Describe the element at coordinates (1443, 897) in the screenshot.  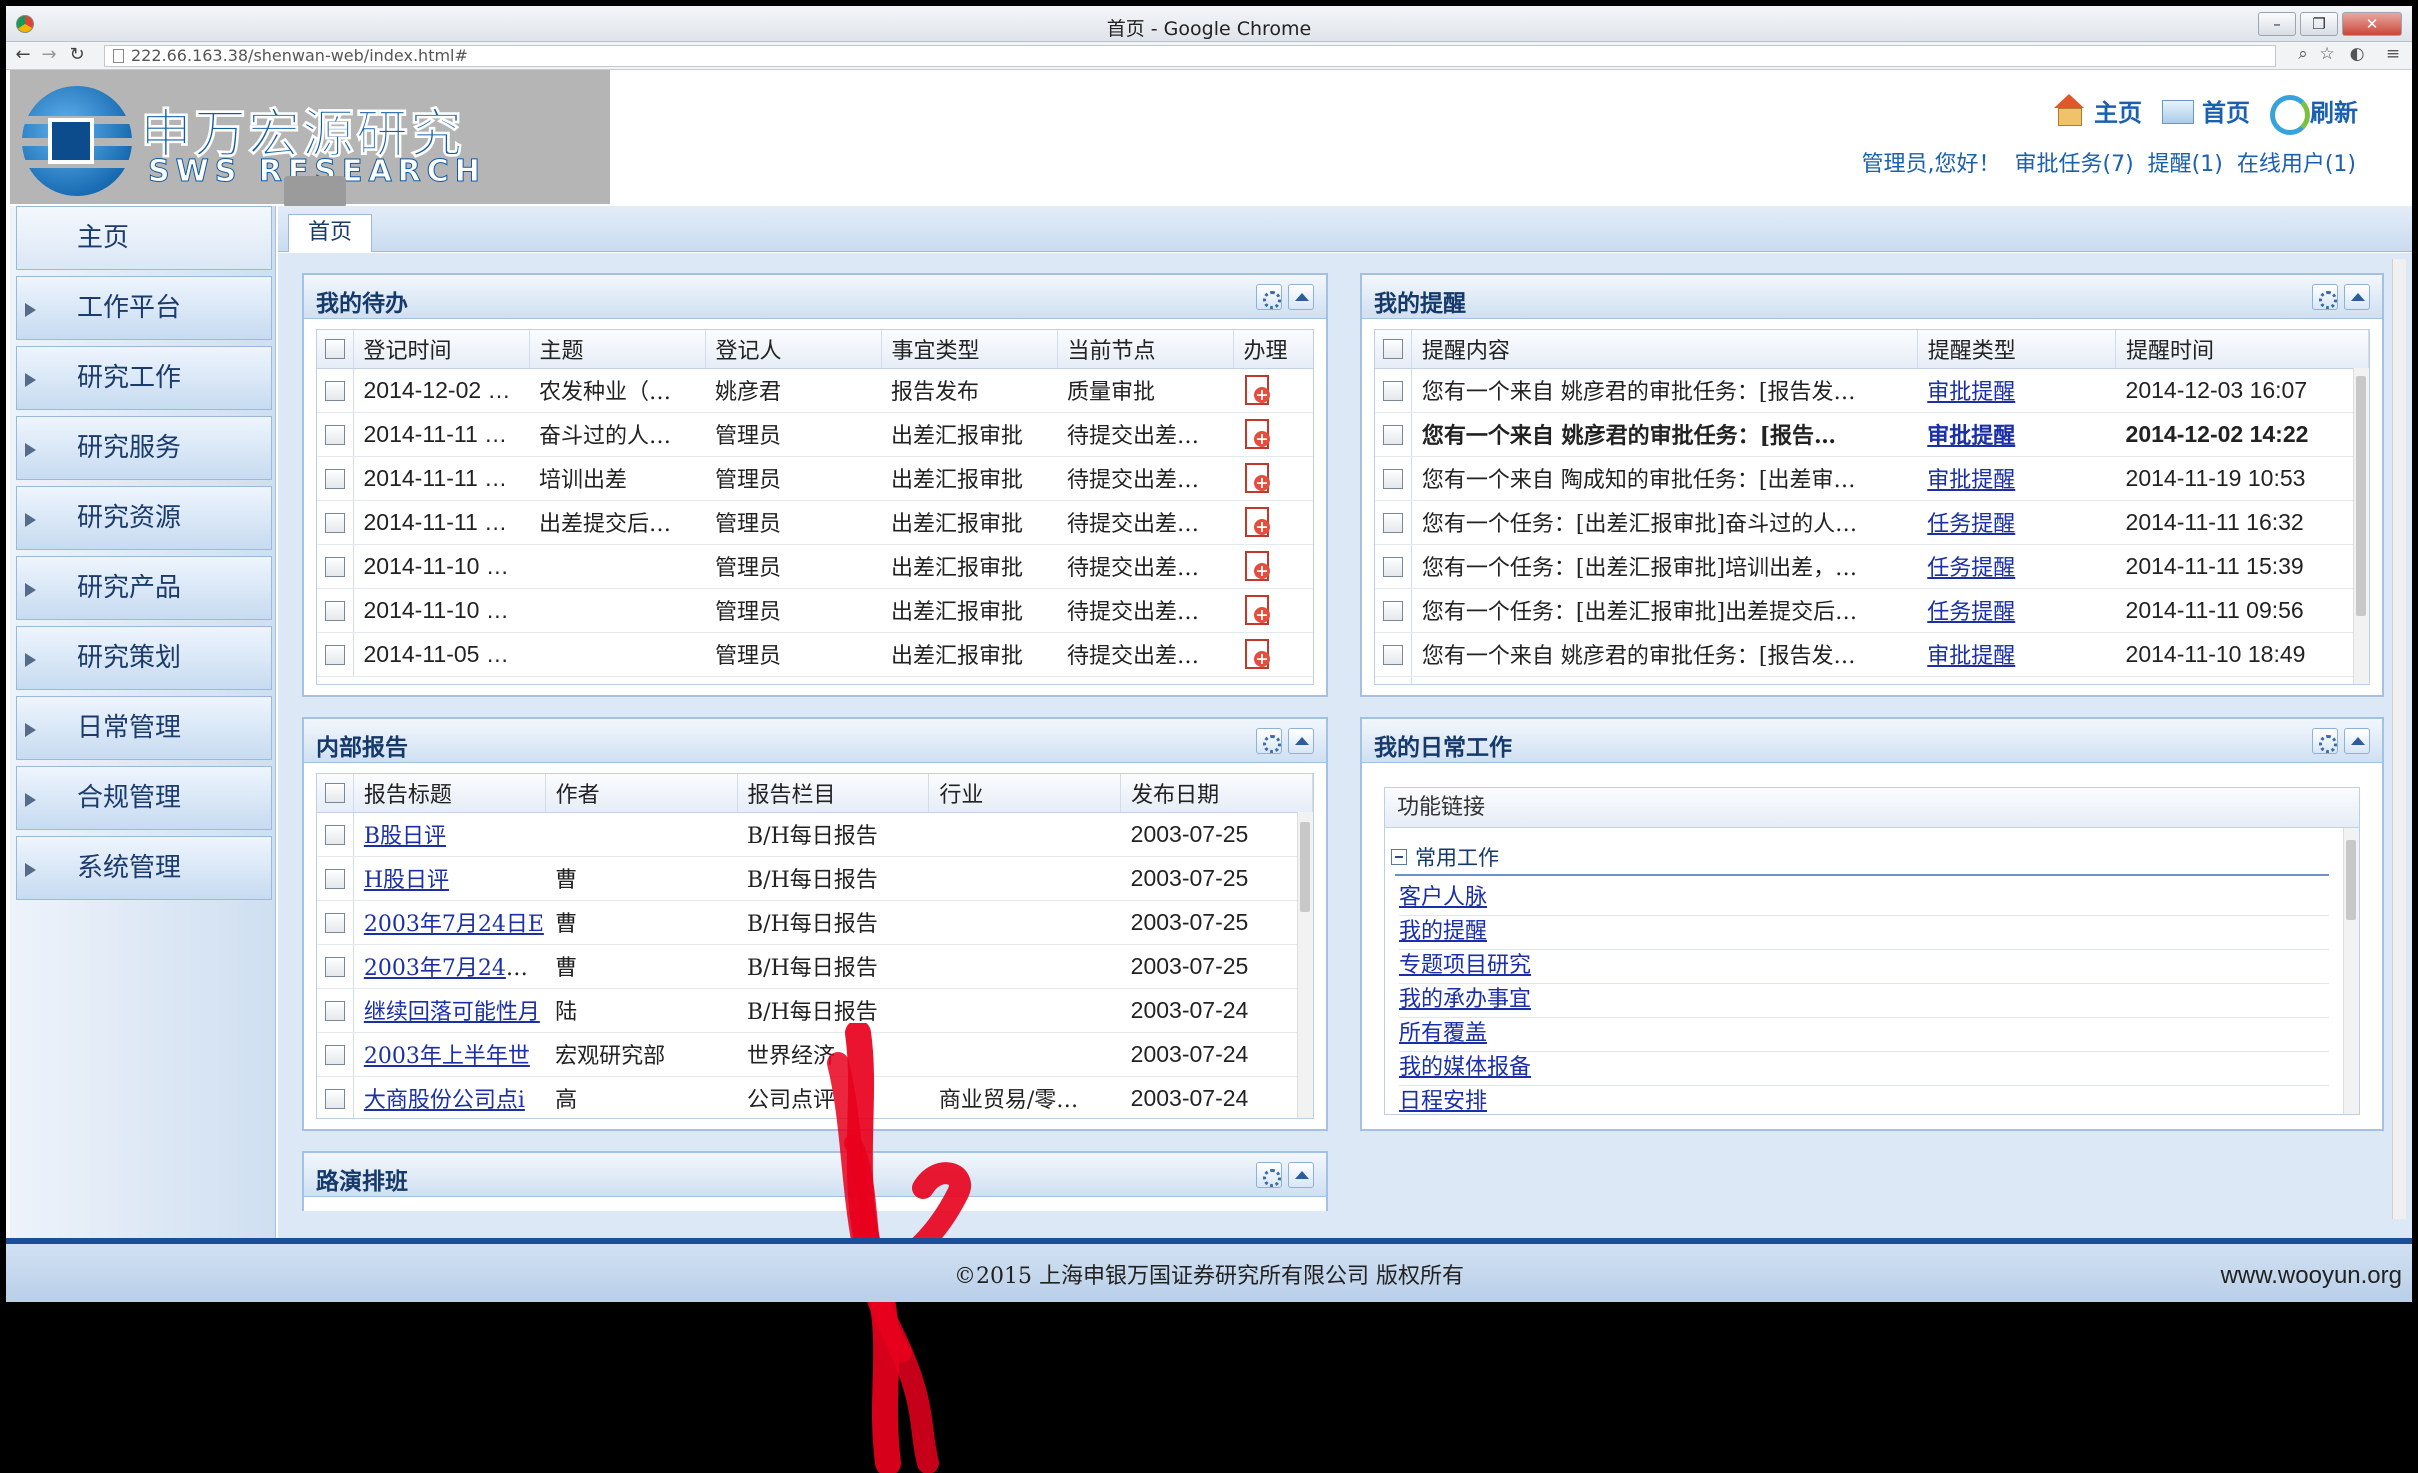
I see `function-link: 客户人脉` at that location.